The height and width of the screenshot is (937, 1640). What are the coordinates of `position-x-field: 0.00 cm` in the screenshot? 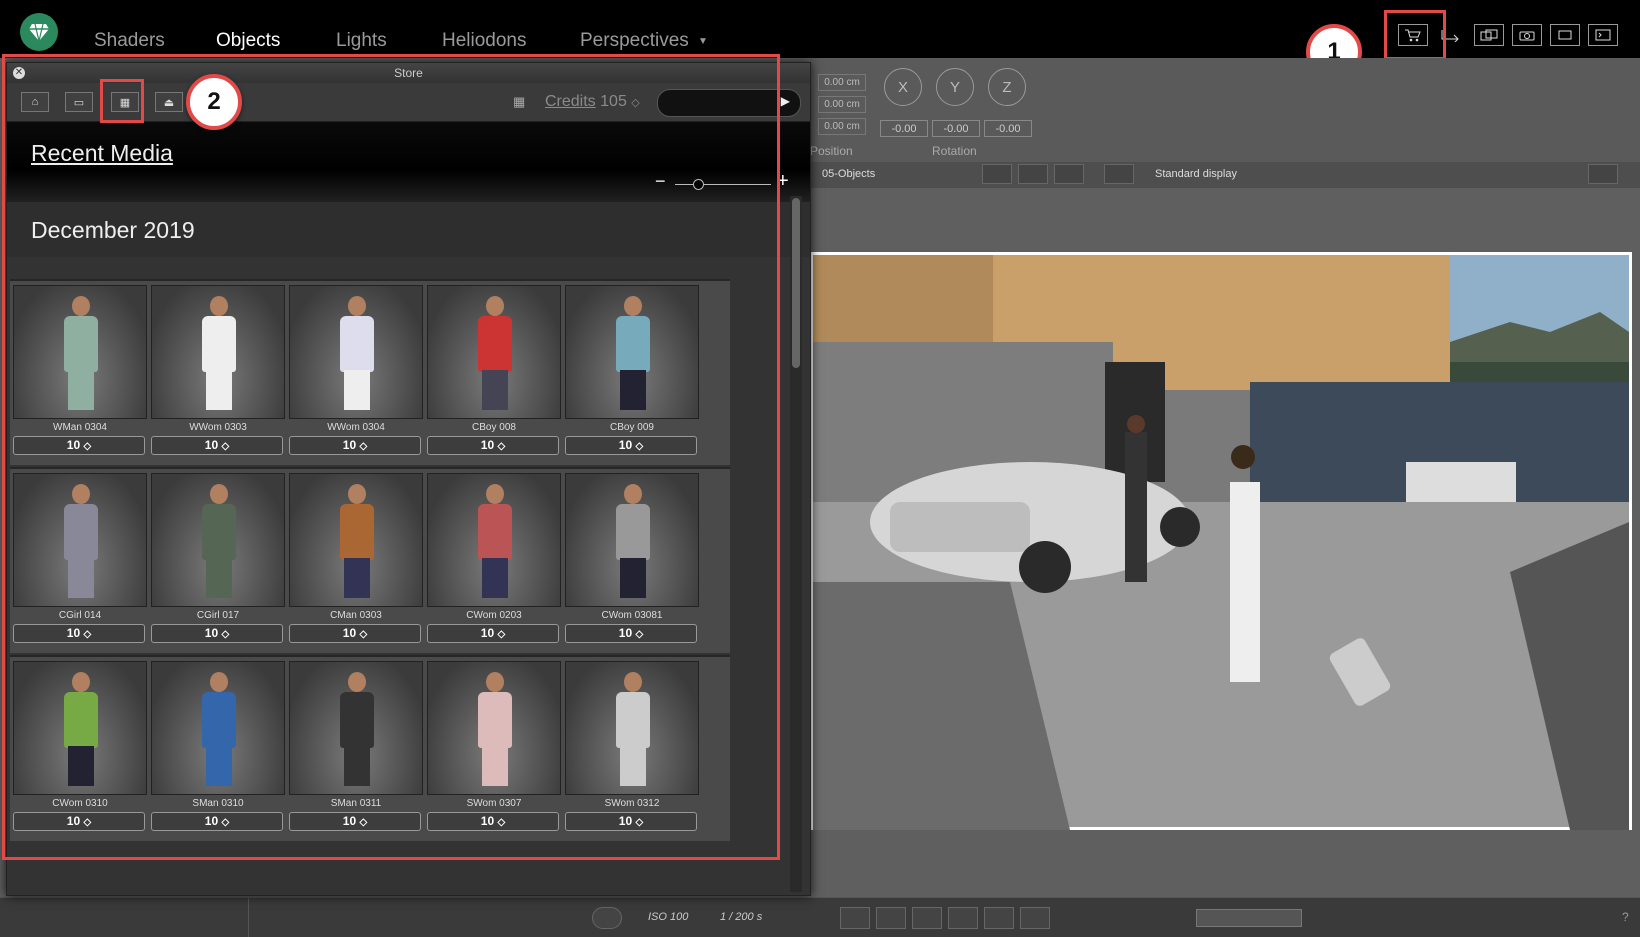 It's located at (842, 82).